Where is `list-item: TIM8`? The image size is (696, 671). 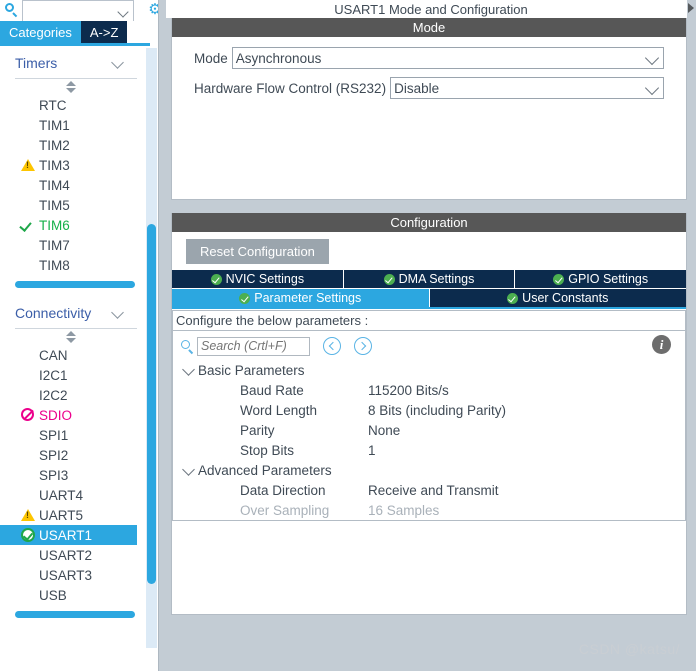 list-item: TIM8 is located at coordinates (68, 265).